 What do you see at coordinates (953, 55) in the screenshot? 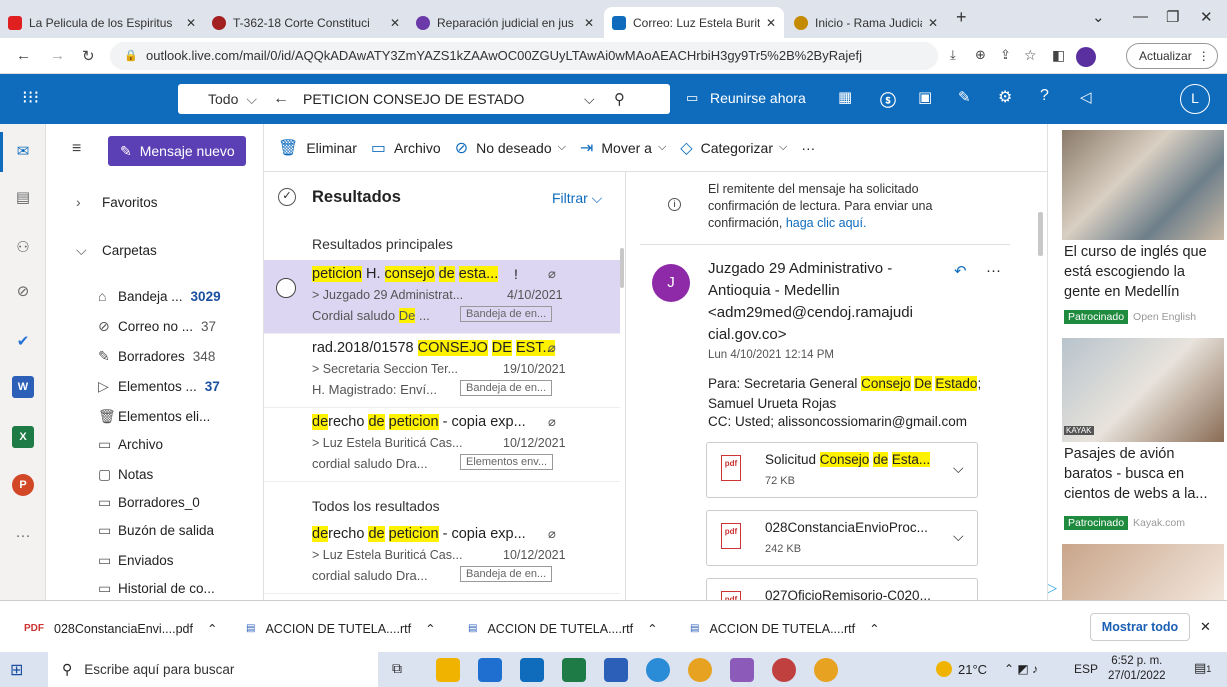
I see `install-icon: ⤓` at bounding box center [953, 55].